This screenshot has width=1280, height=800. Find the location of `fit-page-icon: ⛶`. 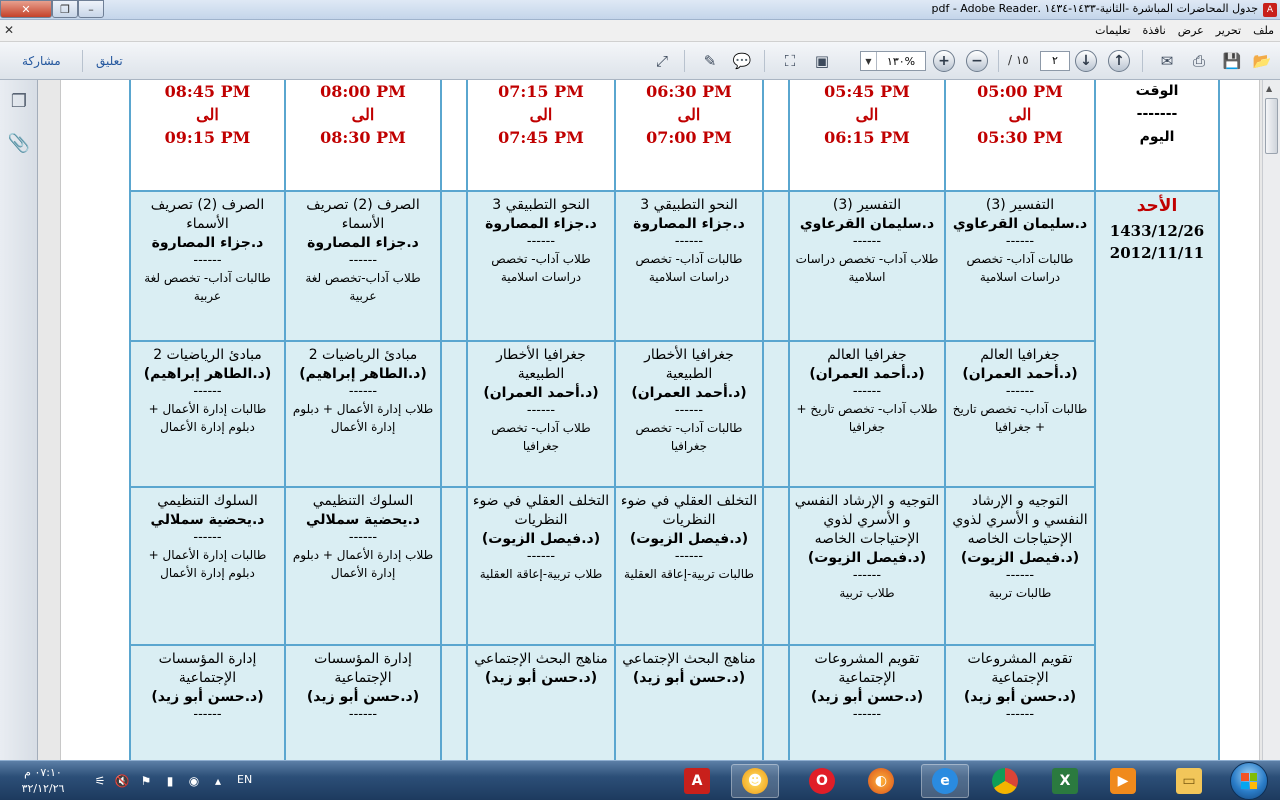

fit-page-icon: ⛶ is located at coordinates (790, 61).